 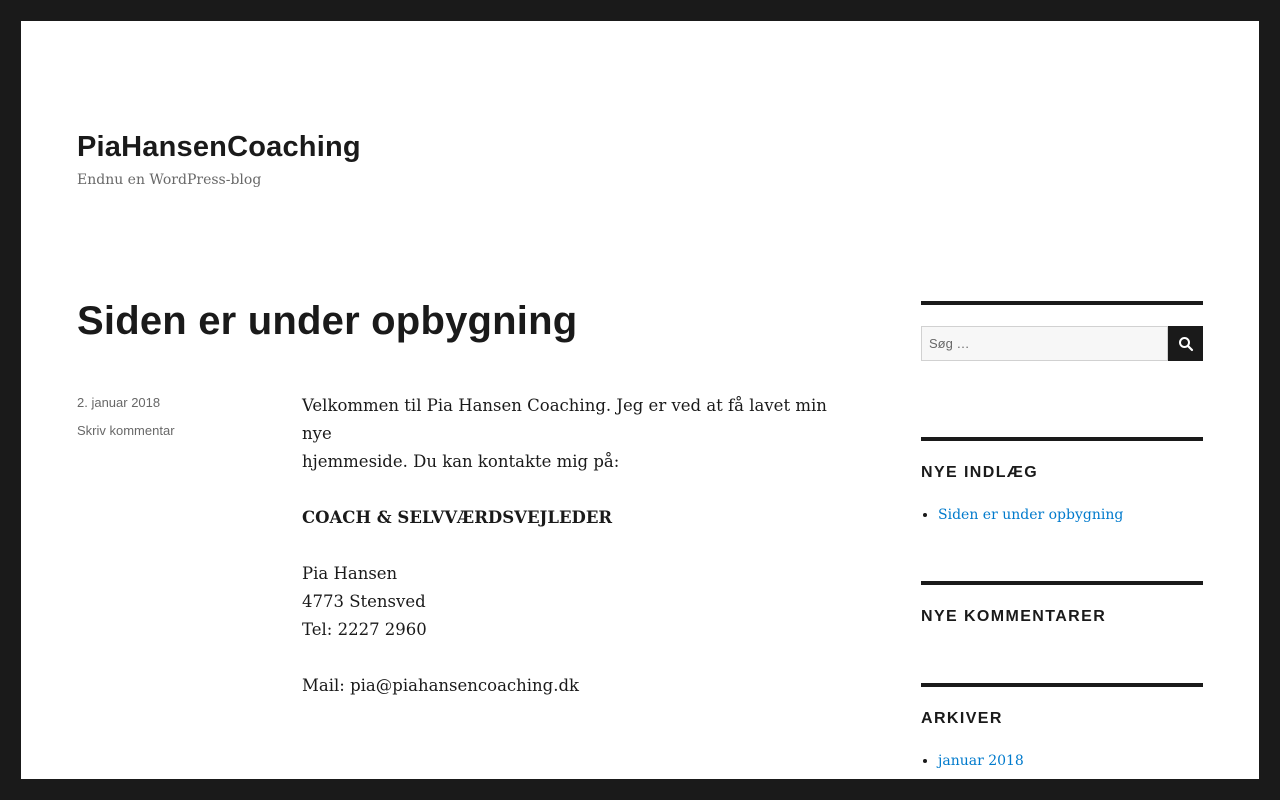 I want to click on contact-name: Pia Hansen, so click(x=350, y=573).